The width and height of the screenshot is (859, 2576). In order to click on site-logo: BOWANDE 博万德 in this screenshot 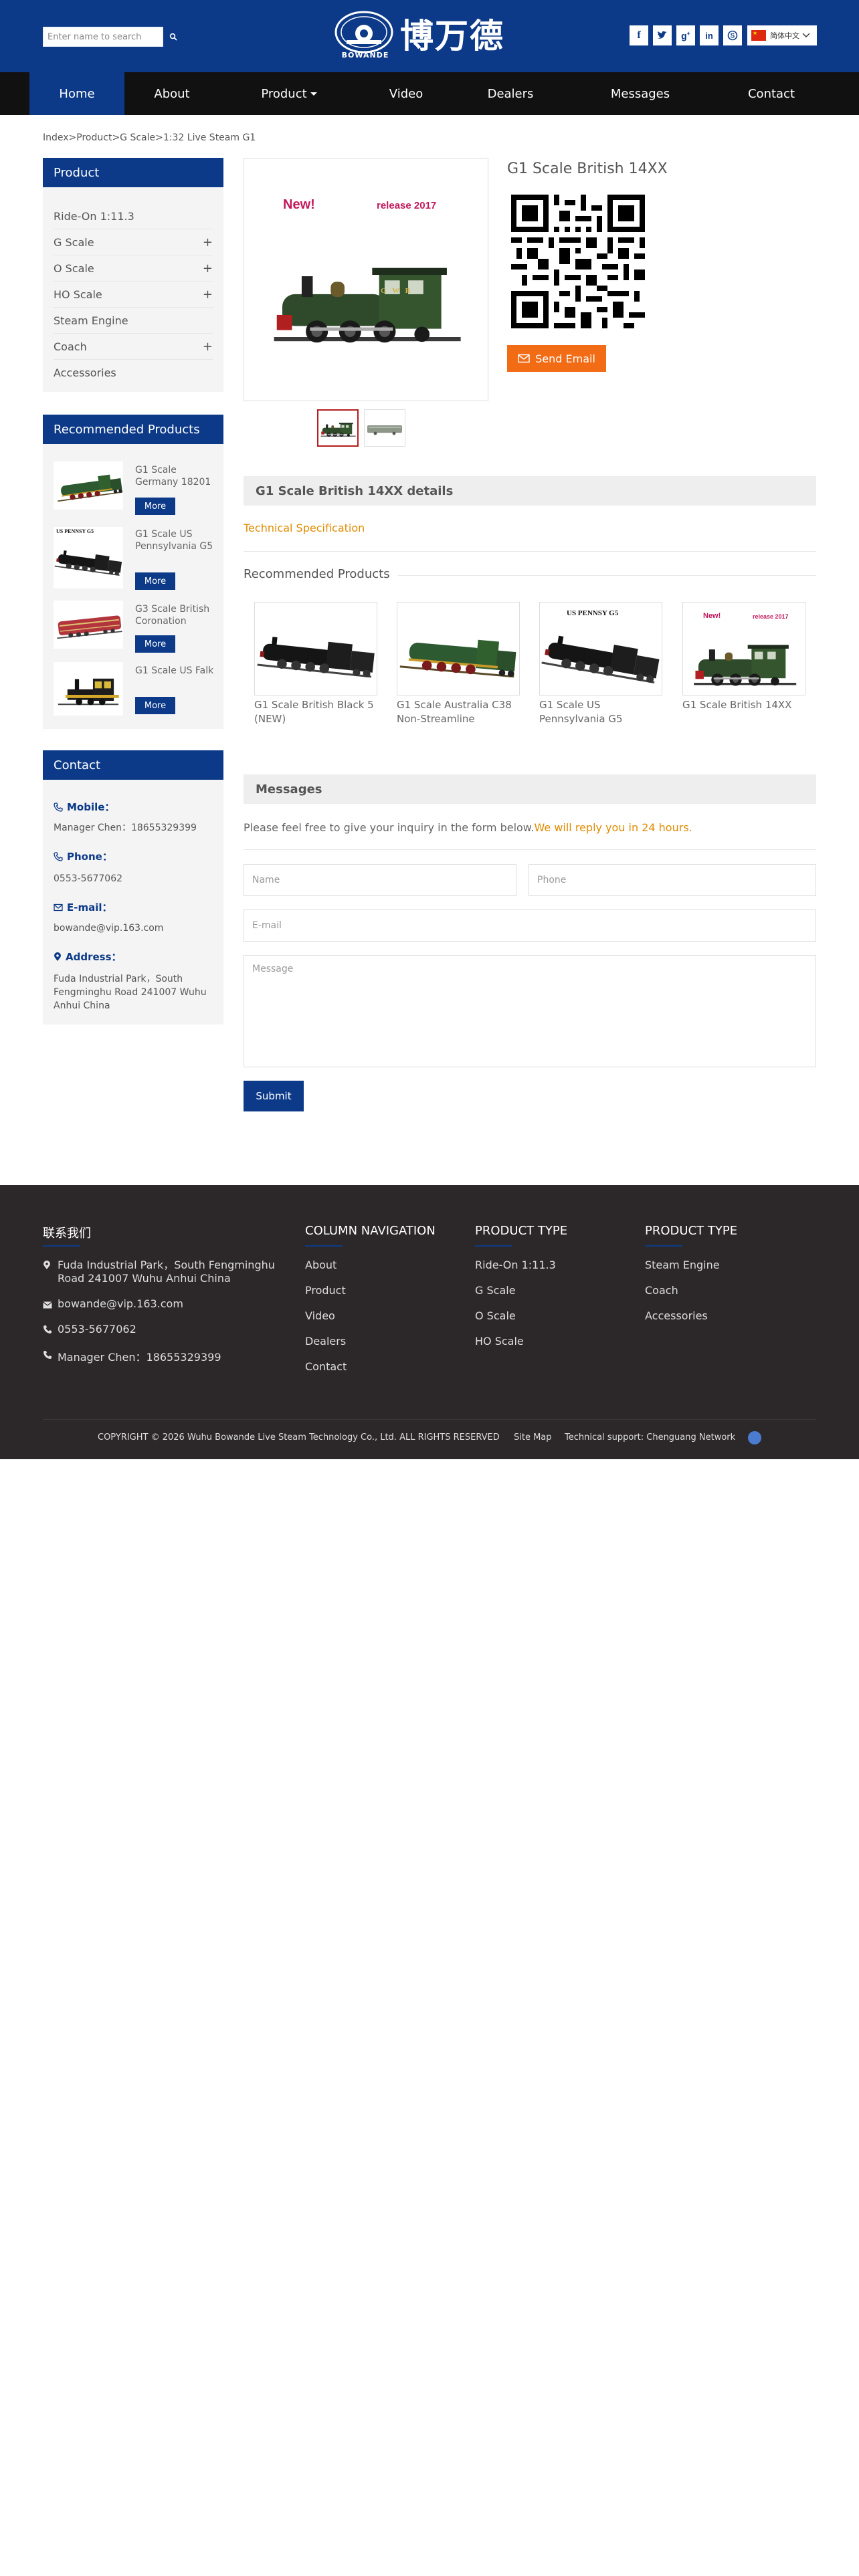, I will do `click(423, 36)`.